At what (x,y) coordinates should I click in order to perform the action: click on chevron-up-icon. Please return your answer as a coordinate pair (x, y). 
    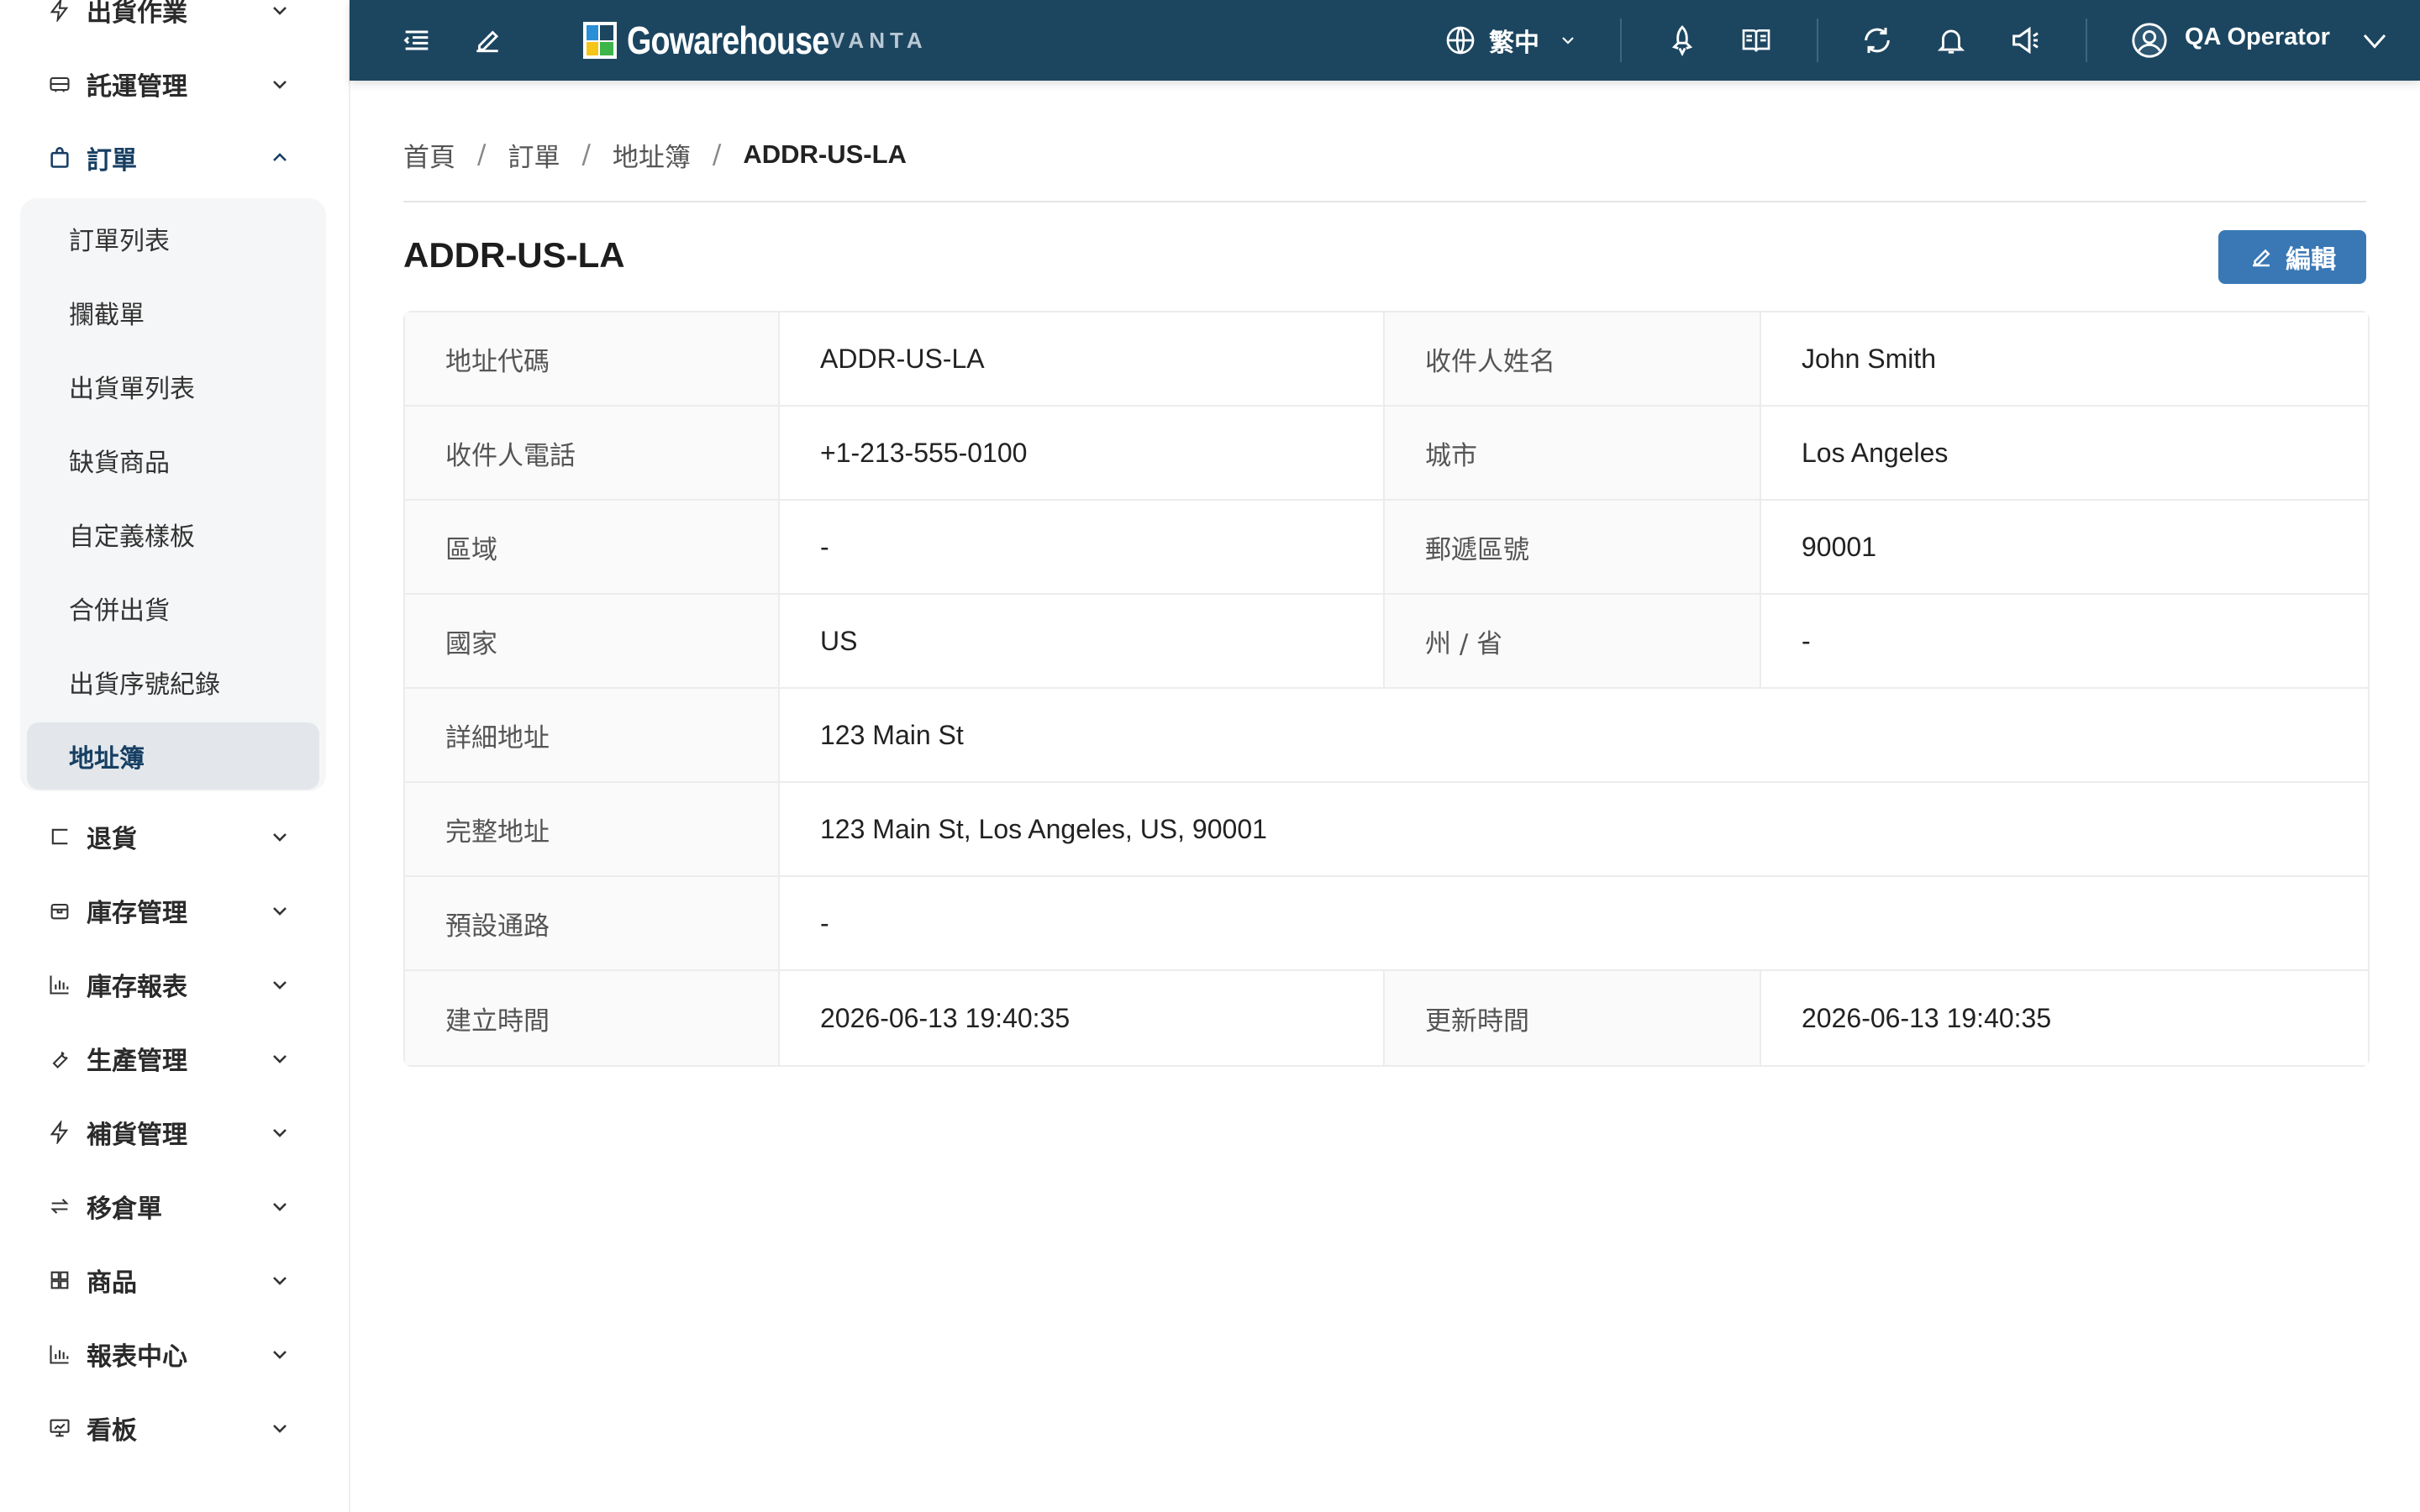
    Looking at the image, I should click on (279, 158).